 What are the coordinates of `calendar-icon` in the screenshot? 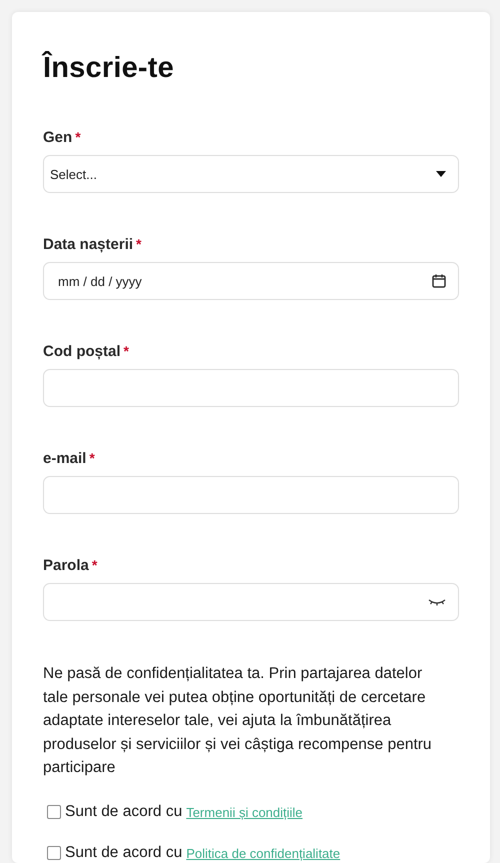 It's located at (439, 281).